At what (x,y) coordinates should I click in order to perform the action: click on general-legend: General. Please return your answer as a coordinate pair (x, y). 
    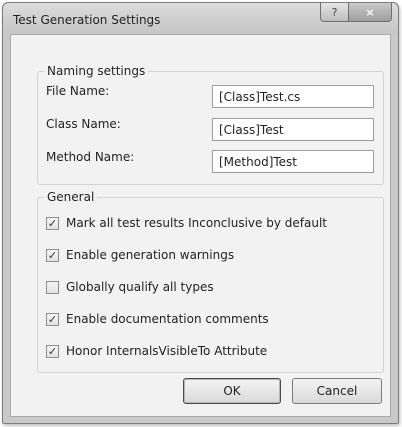
    Looking at the image, I should click on (71, 197).